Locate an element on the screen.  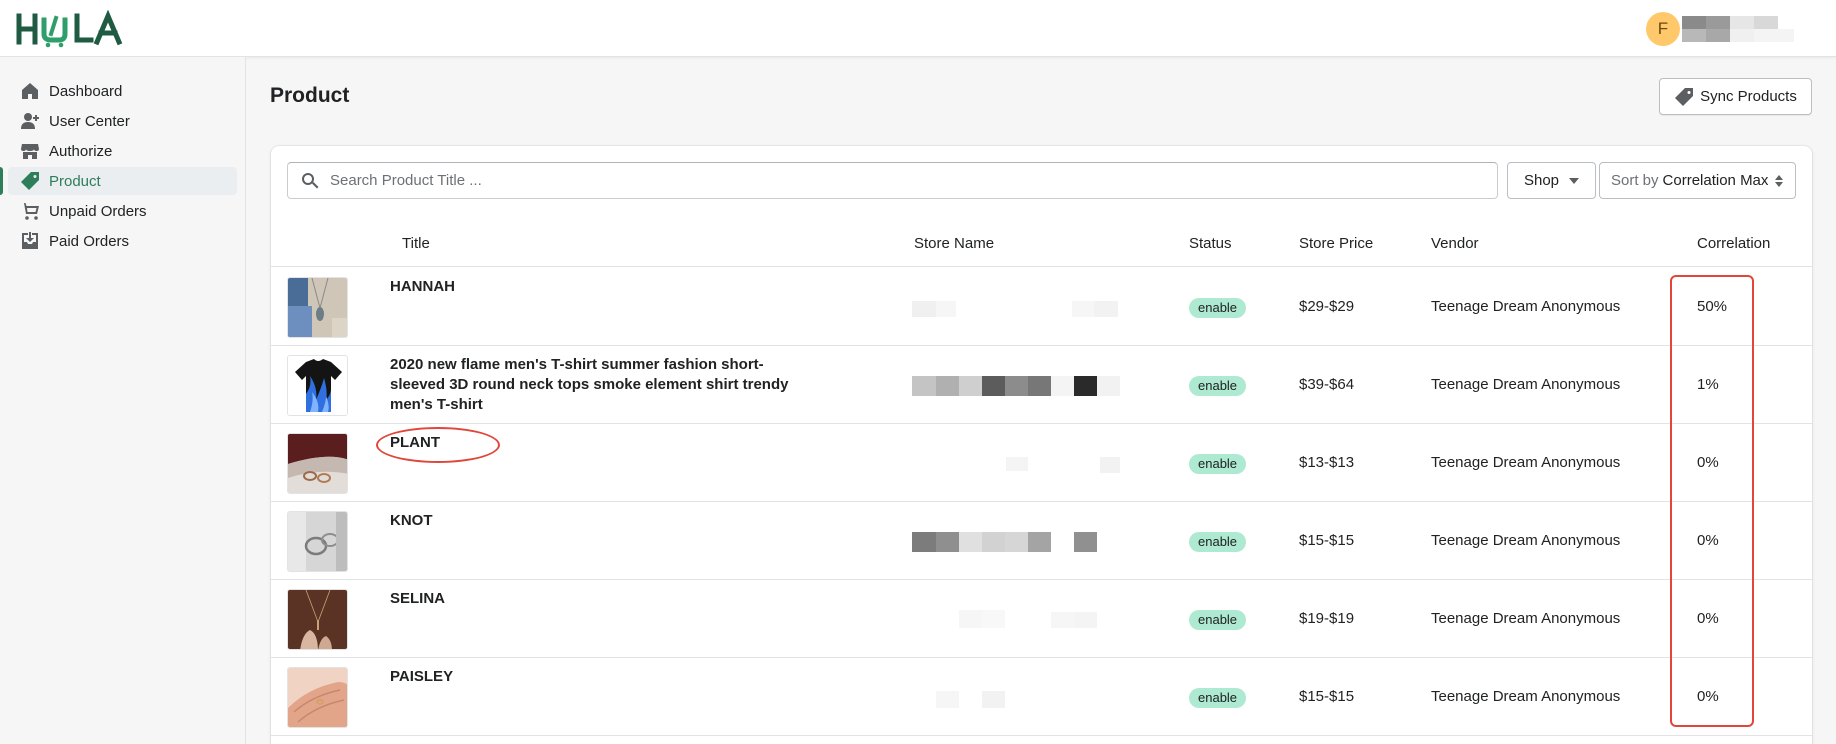
inbox-download-icon is located at coordinates (30, 241).